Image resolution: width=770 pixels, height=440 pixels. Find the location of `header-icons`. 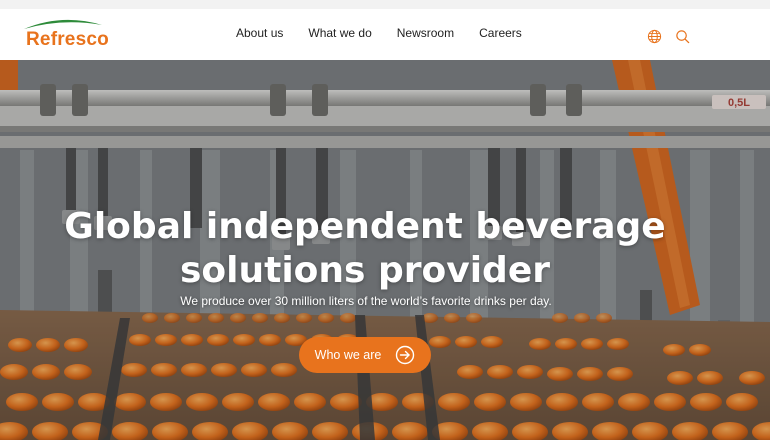

header-icons is located at coordinates (668, 36).